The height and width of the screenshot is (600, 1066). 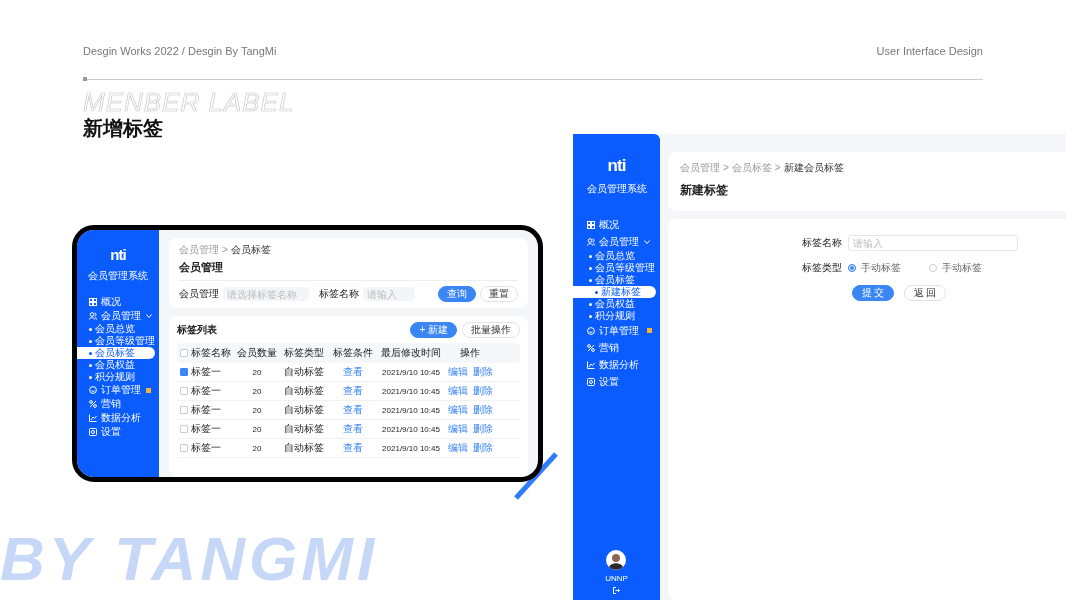 I want to click on accent-stroke, so click(x=536, y=476).